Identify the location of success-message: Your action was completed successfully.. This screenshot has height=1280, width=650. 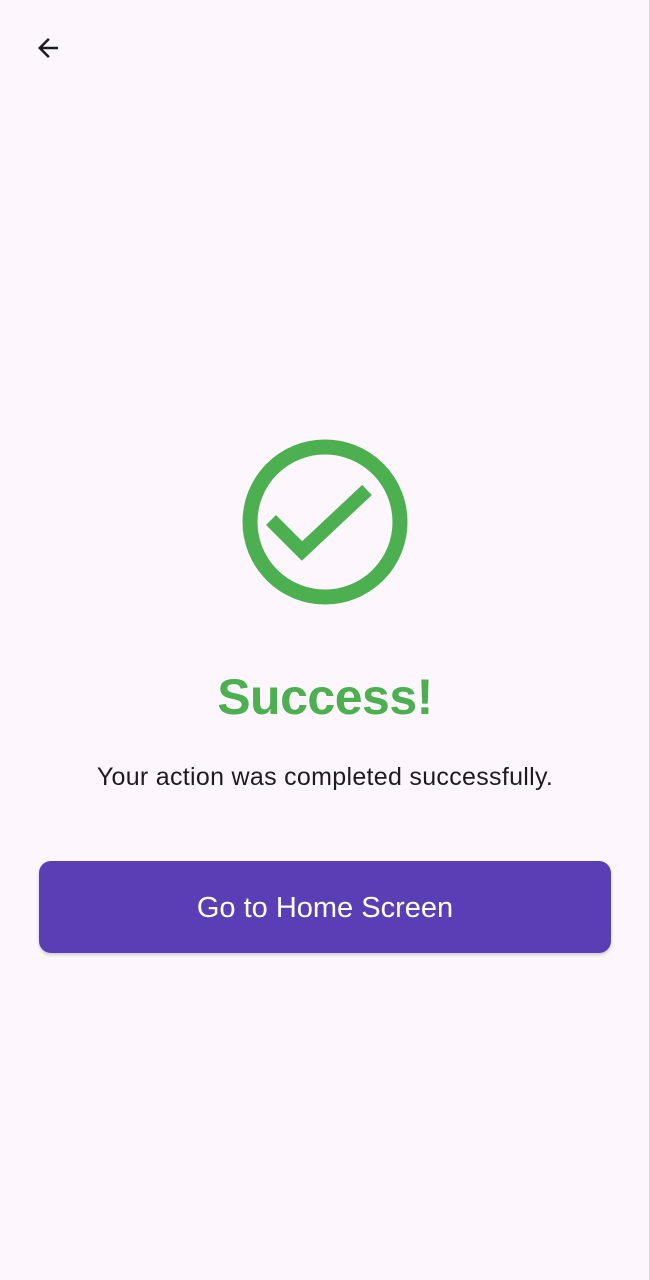
(325, 777).